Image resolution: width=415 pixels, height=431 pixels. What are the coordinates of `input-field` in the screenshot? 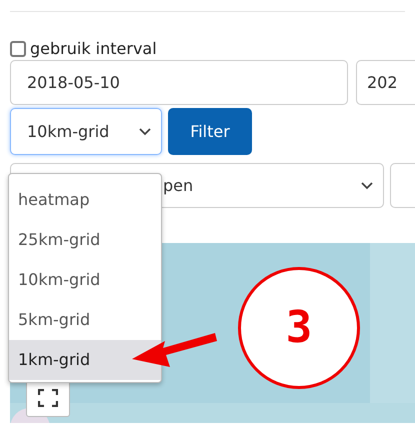 It's located at (402, 185).